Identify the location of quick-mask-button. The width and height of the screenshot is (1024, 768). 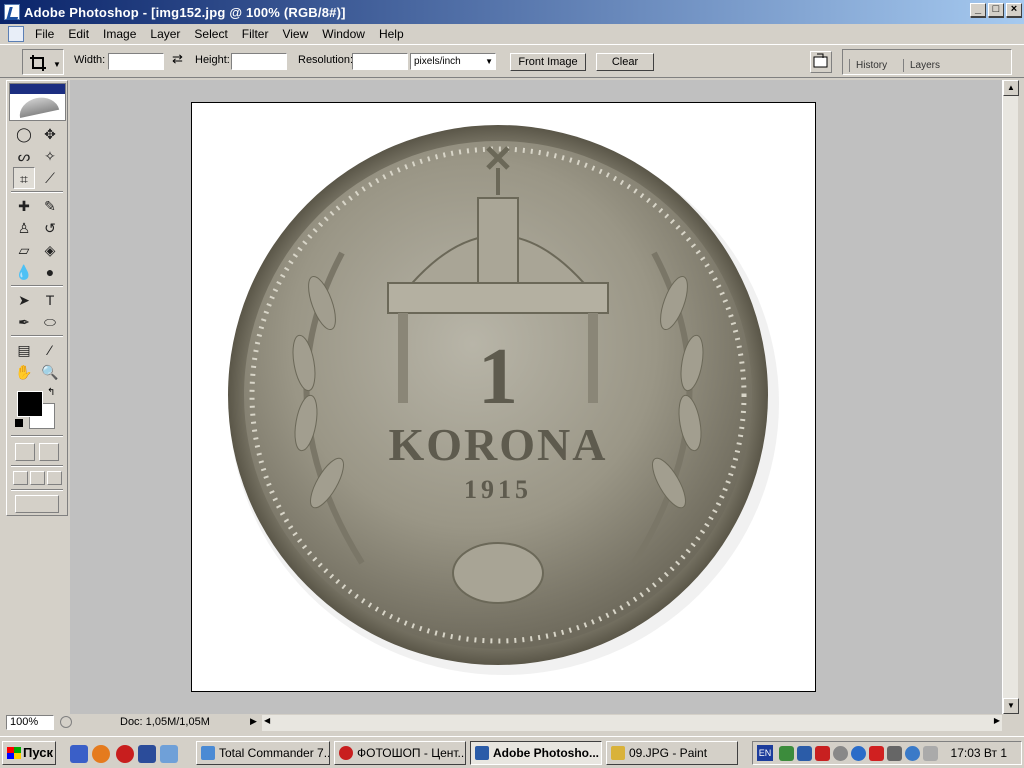
(49, 452).